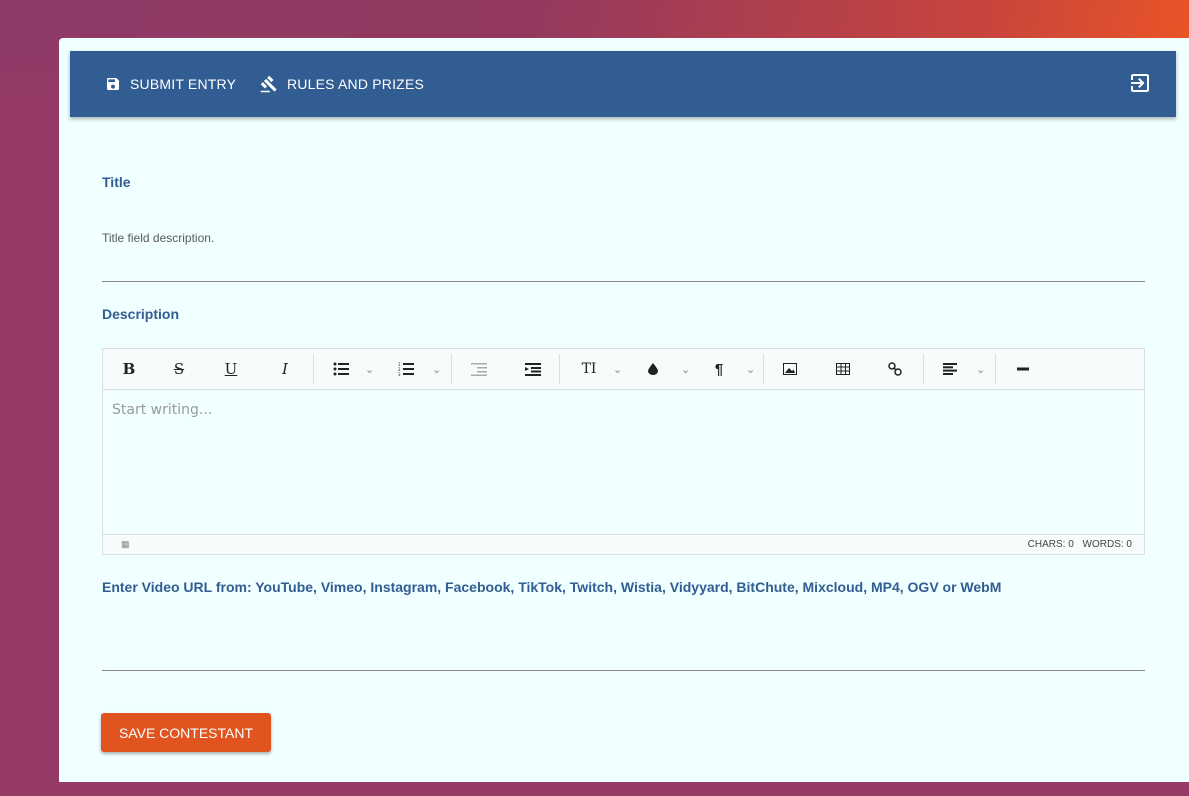 The width and height of the screenshot is (1189, 796). What do you see at coordinates (719, 369) in the screenshot?
I see `paragraph-button: ¶` at bounding box center [719, 369].